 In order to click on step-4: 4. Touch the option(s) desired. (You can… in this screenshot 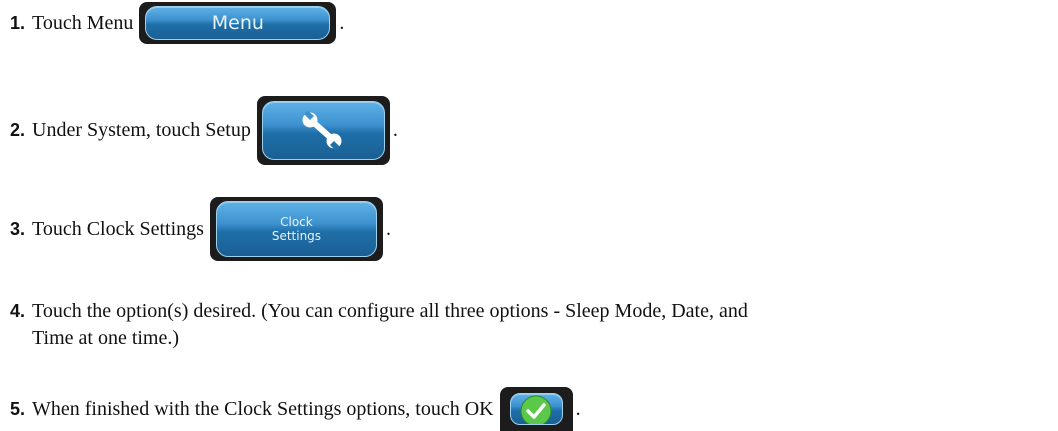, I will do `click(530, 325)`.